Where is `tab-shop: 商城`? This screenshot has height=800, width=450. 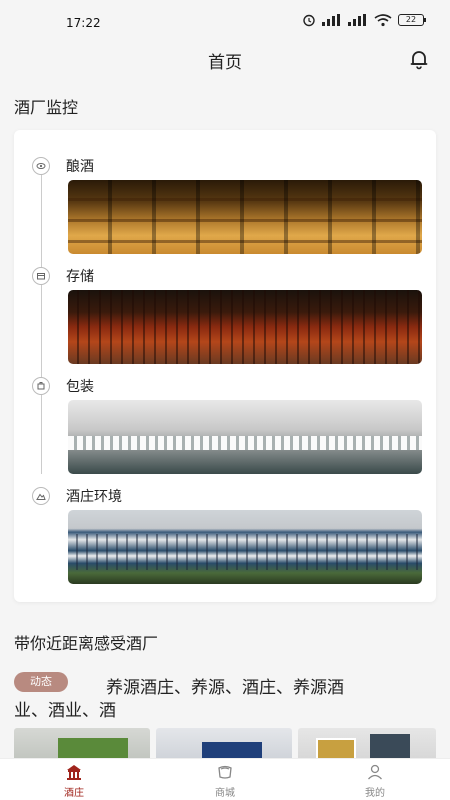
tab-shop: 商城 is located at coordinates (225, 780).